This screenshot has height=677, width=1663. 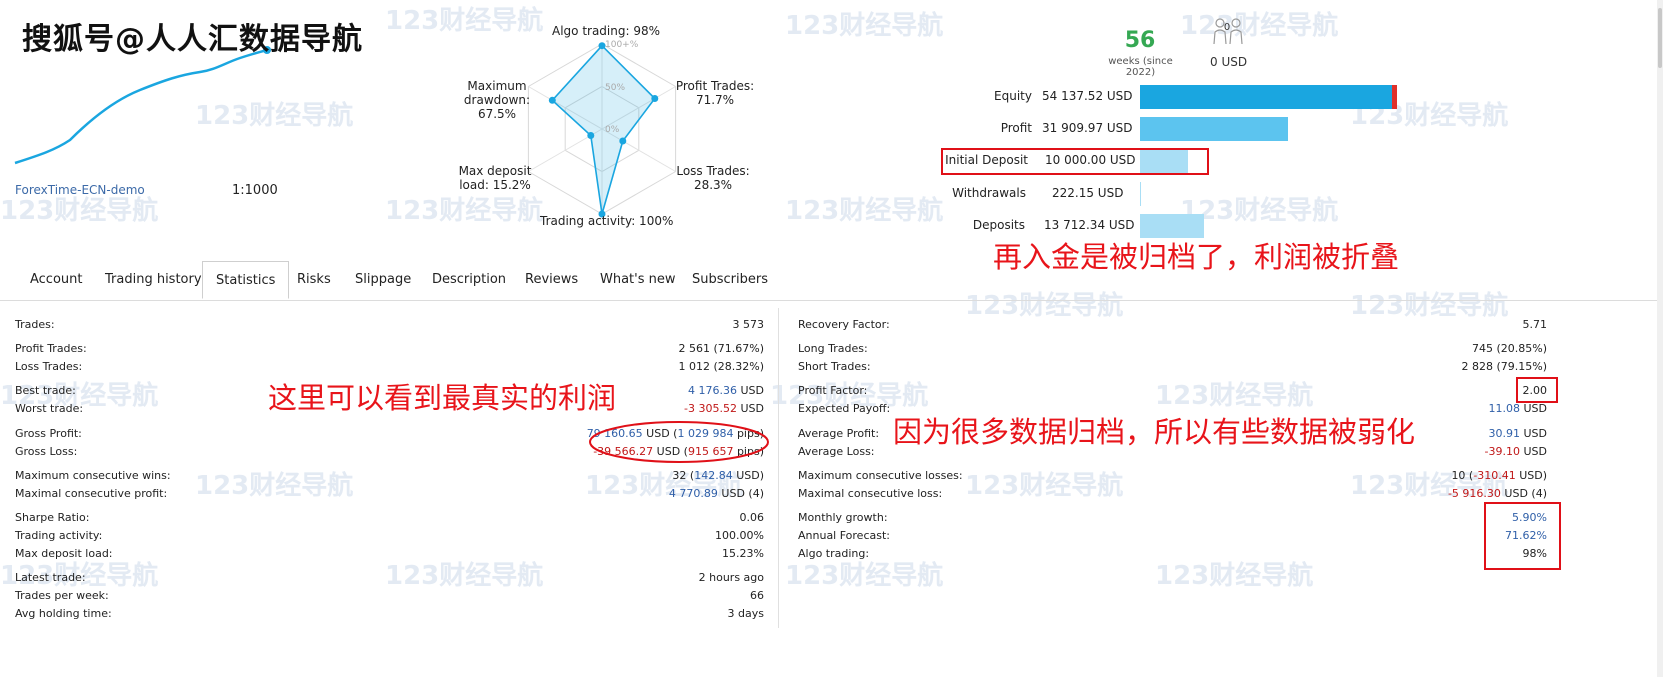 What do you see at coordinates (739, 535) in the screenshot?
I see `stat-value: 100.00%` at bounding box center [739, 535].